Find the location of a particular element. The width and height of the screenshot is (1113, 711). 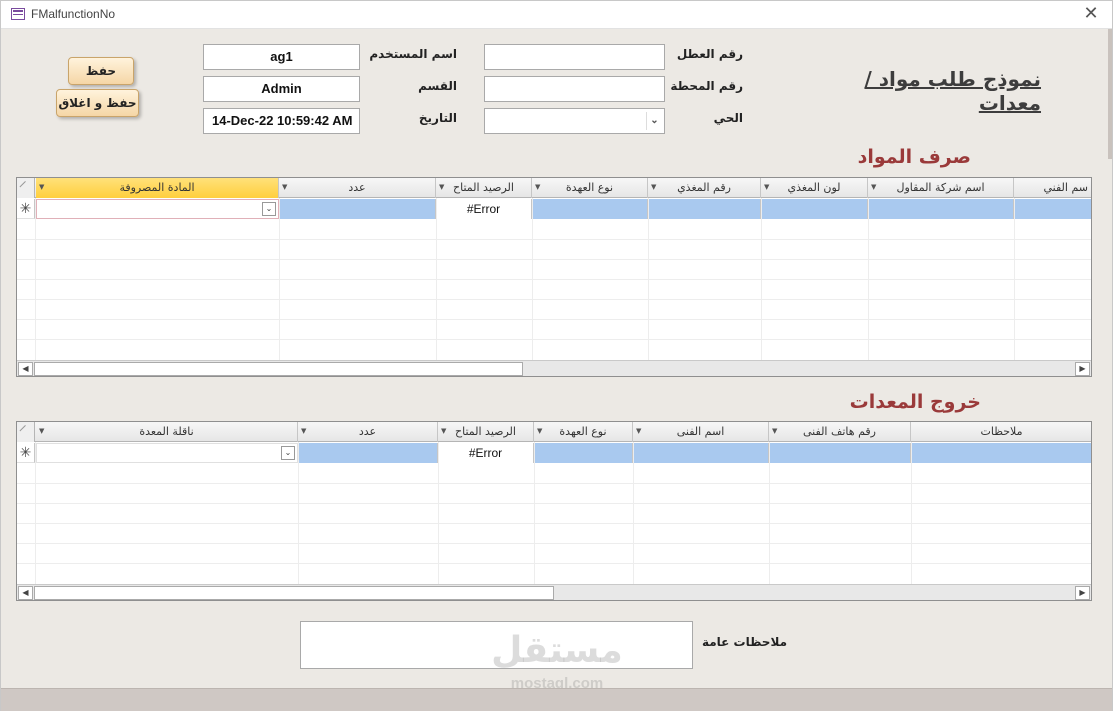

equipment-horizontal-scrollbar: ◀ ▶ is located at coordinates (554, 592).